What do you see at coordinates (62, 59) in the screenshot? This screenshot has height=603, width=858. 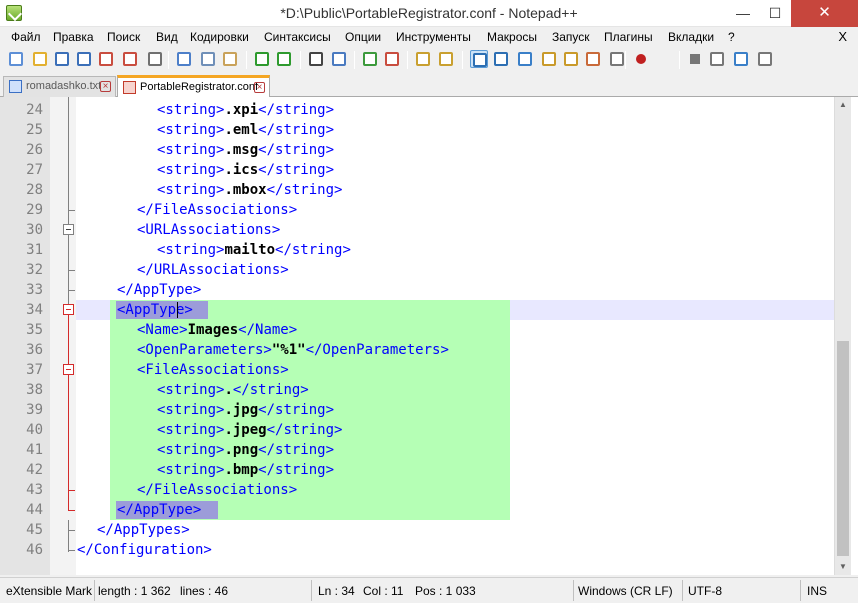 I see `save-icon` at bounding box center [62, 59].